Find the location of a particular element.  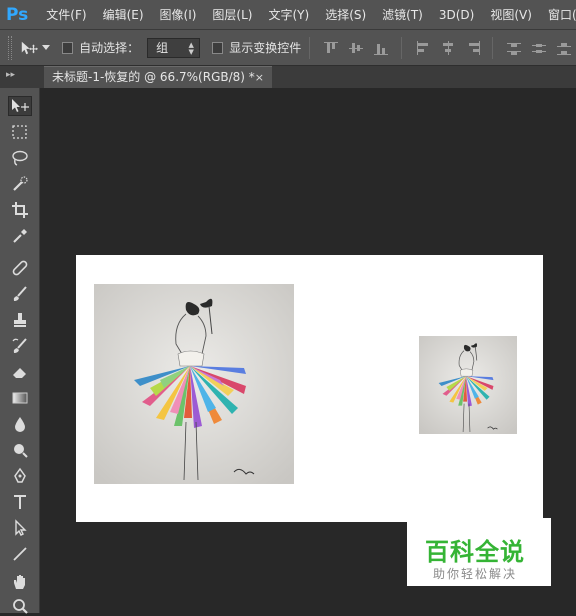

menu-view: 视图(V) is located at coordinates (511, 14).